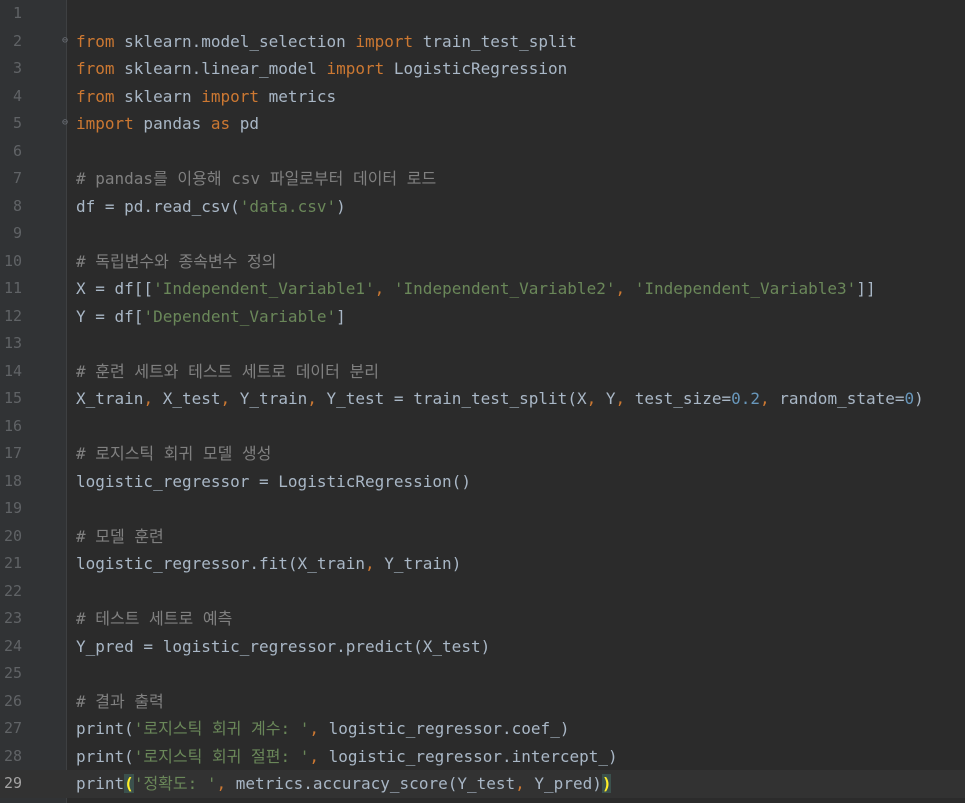 The width and height of the screenshot is (965, 803). What do you see at coordinates (129, 783) in the screenshot?
I see `matched-brace-token: (` at bounding box center [129, 783].